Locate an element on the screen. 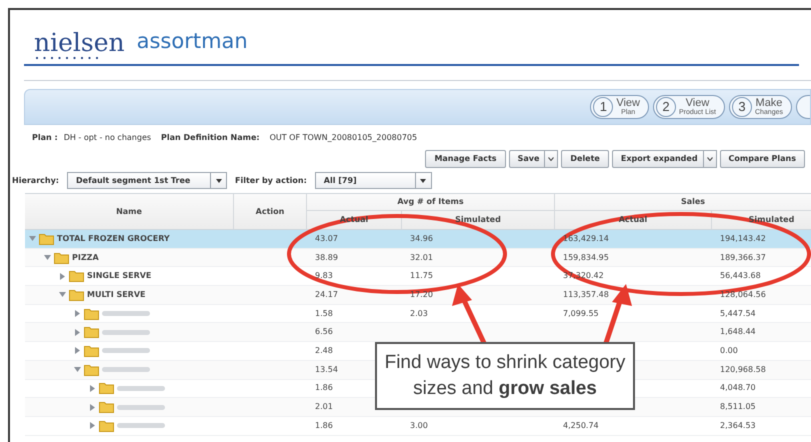 Image resolution: width=811 pixels, height=442 pixels. table-cell: 32.01 is located at coordinates (421, 257).